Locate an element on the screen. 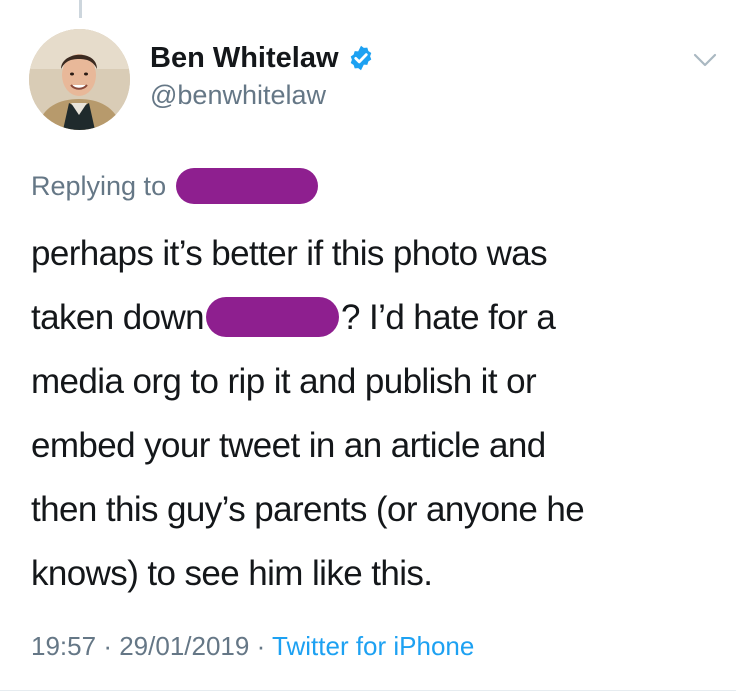  chevron-down-icon is located at coordinates (705, 60).